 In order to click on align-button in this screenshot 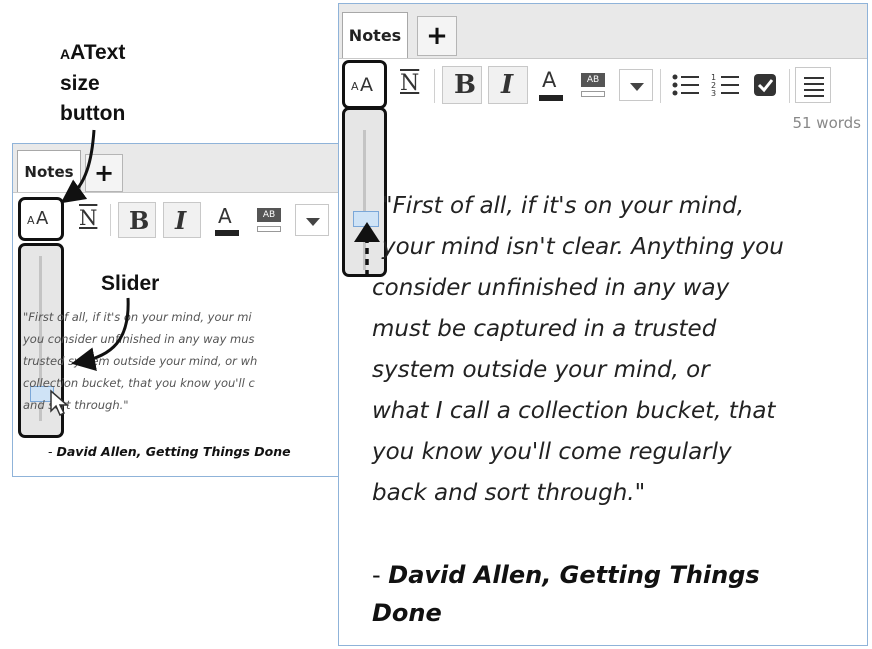, I will do `click(813, 85)`.